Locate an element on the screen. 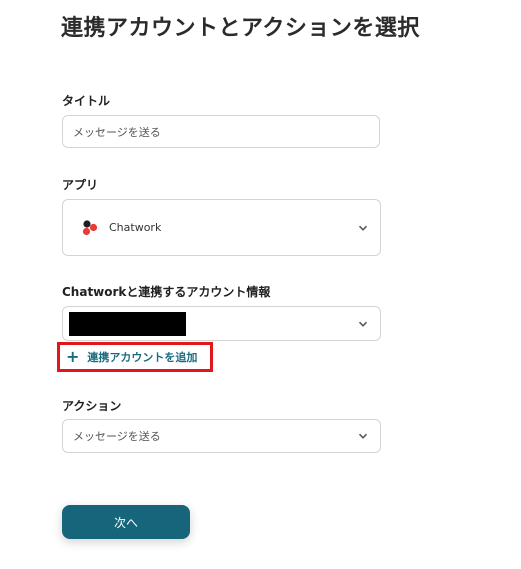 The width and height of the screenshot is (521, 569). account-select is located at coordinates (221, 323).